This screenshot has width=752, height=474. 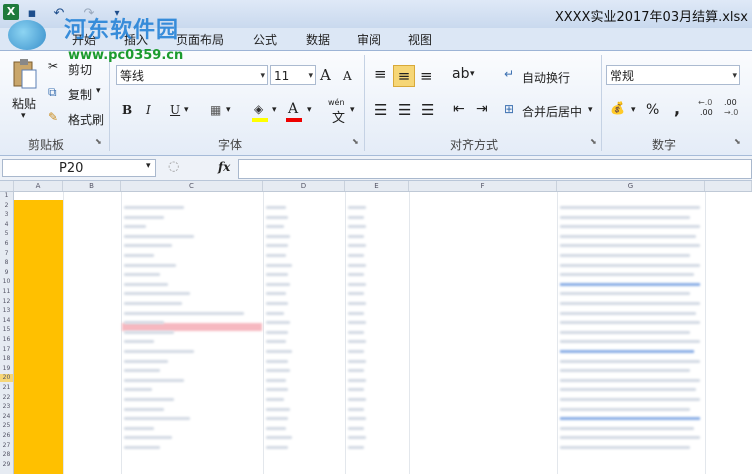 What do you see at coordinates (673, 75) in the screenshot?
I see `number-format-select: 常规 ▾` at bounding box center [673, 75].